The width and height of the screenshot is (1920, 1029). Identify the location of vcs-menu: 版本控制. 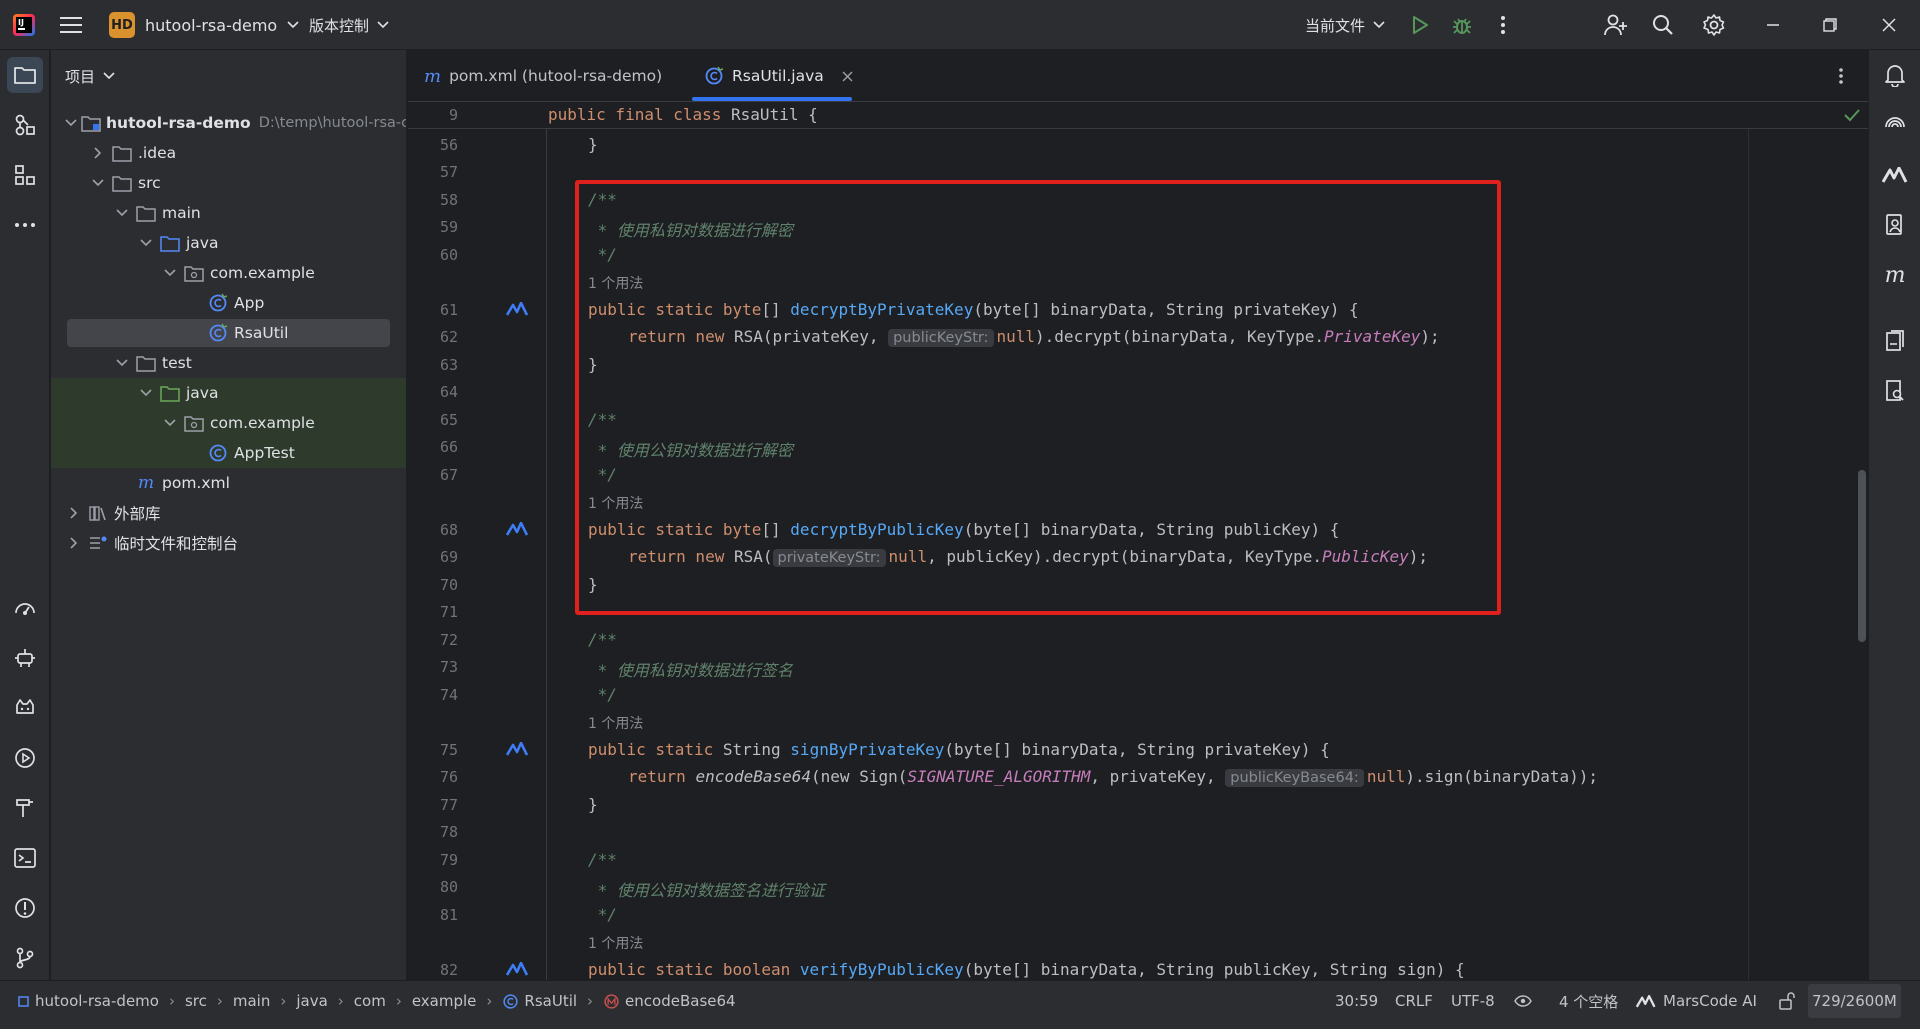
(349, 25).